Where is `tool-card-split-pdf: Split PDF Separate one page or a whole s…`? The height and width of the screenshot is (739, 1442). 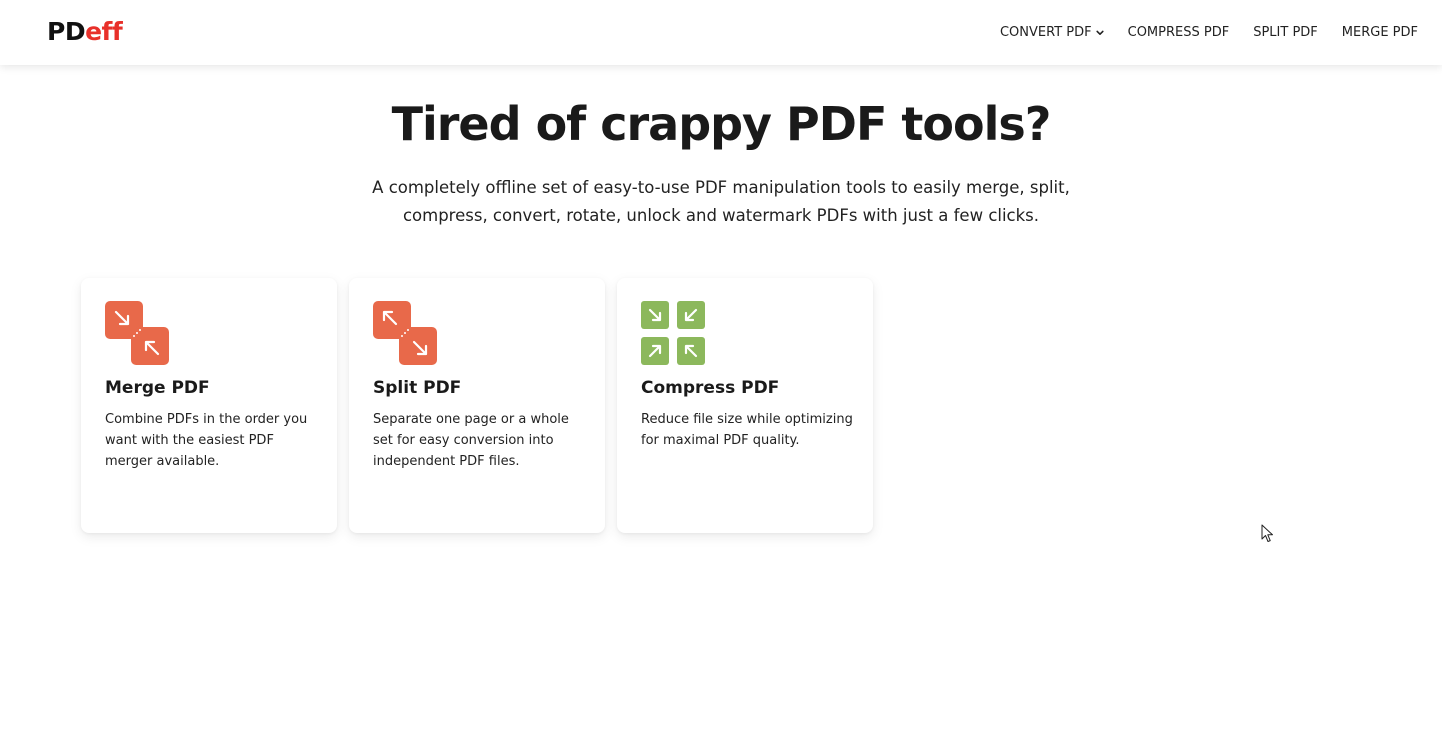 tool-card-split-pdf: Split PDF Separate one page or a whole s… is located at coordinates (477, 405).